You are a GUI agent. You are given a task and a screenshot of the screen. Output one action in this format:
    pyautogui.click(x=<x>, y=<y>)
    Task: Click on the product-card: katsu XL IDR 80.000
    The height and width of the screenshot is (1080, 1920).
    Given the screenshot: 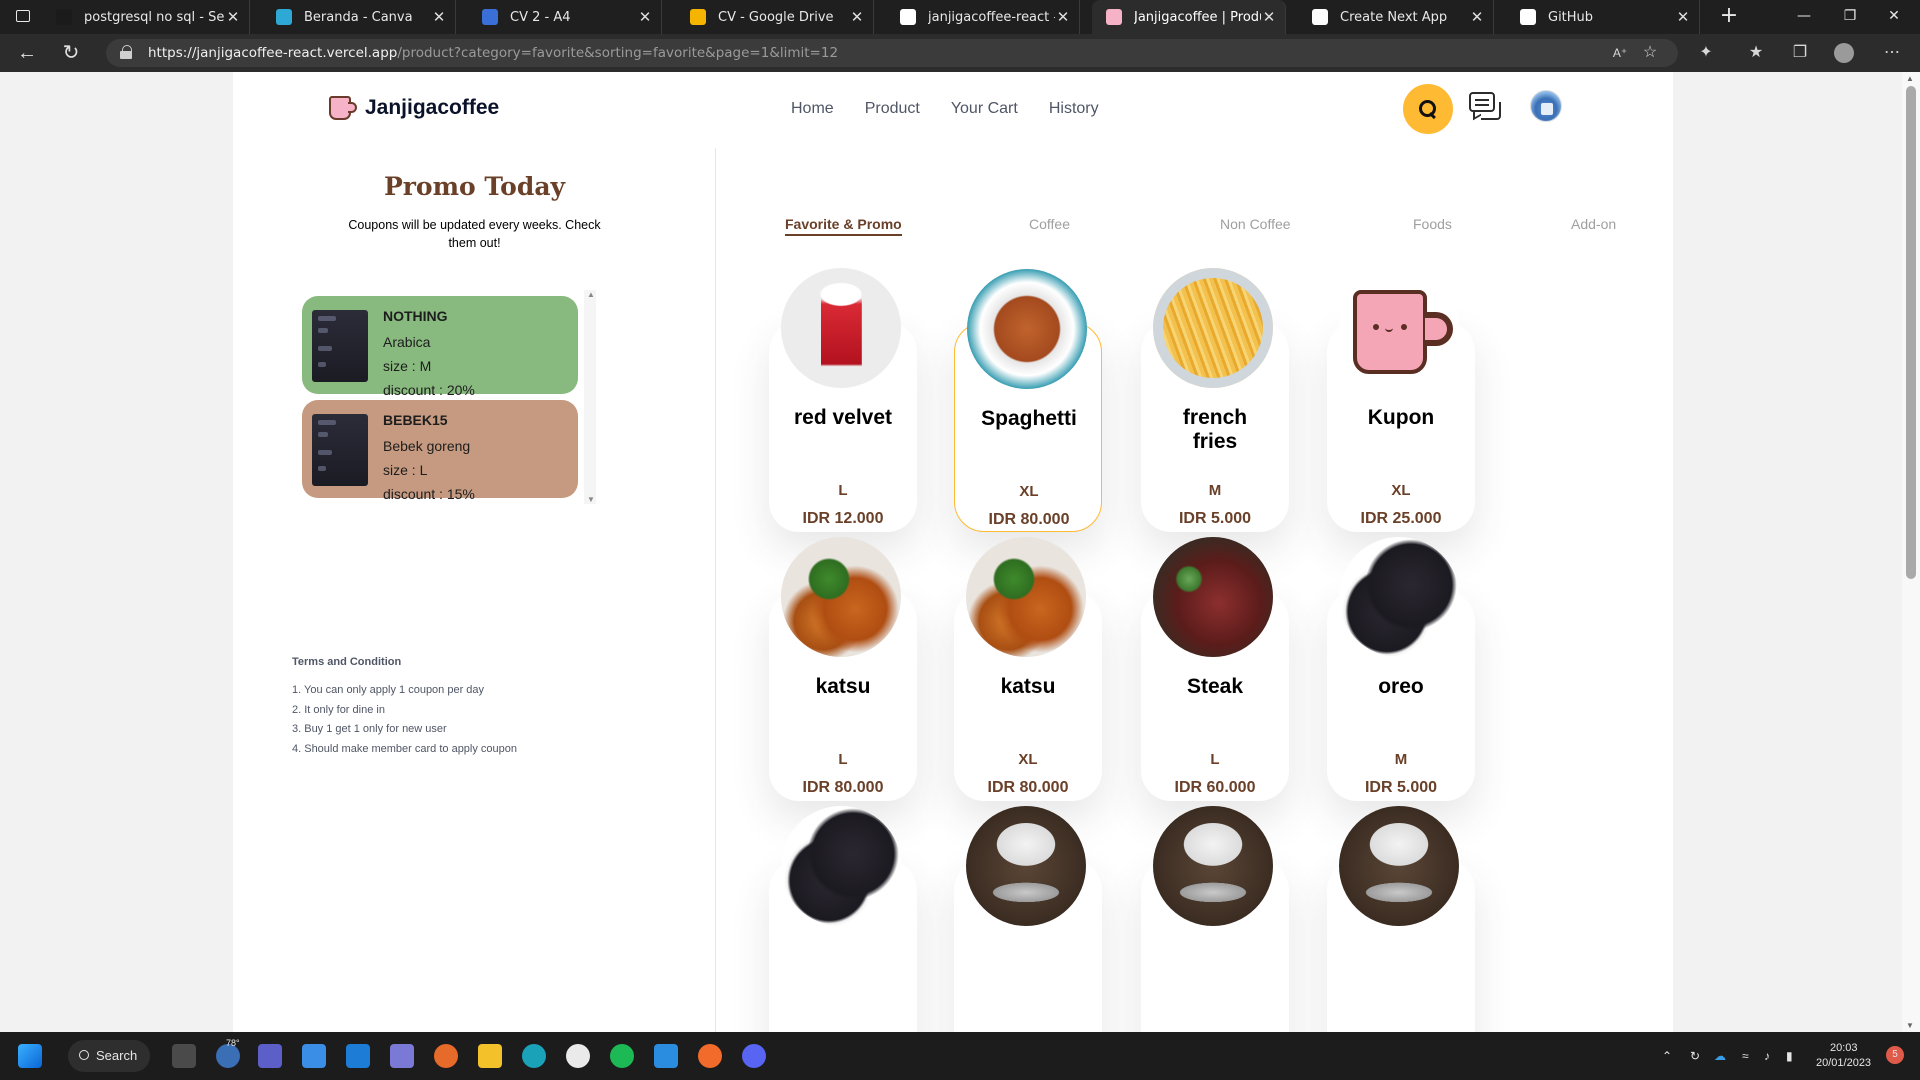 What is the action you would take?
    pyautogui.click(x=1028, y=669)
    